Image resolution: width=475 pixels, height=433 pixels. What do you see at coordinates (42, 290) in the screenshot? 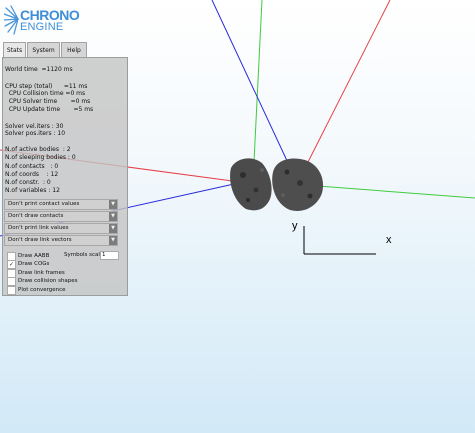
I see `checkbox-label: Plot convergence` at bounding box center [42, 290].